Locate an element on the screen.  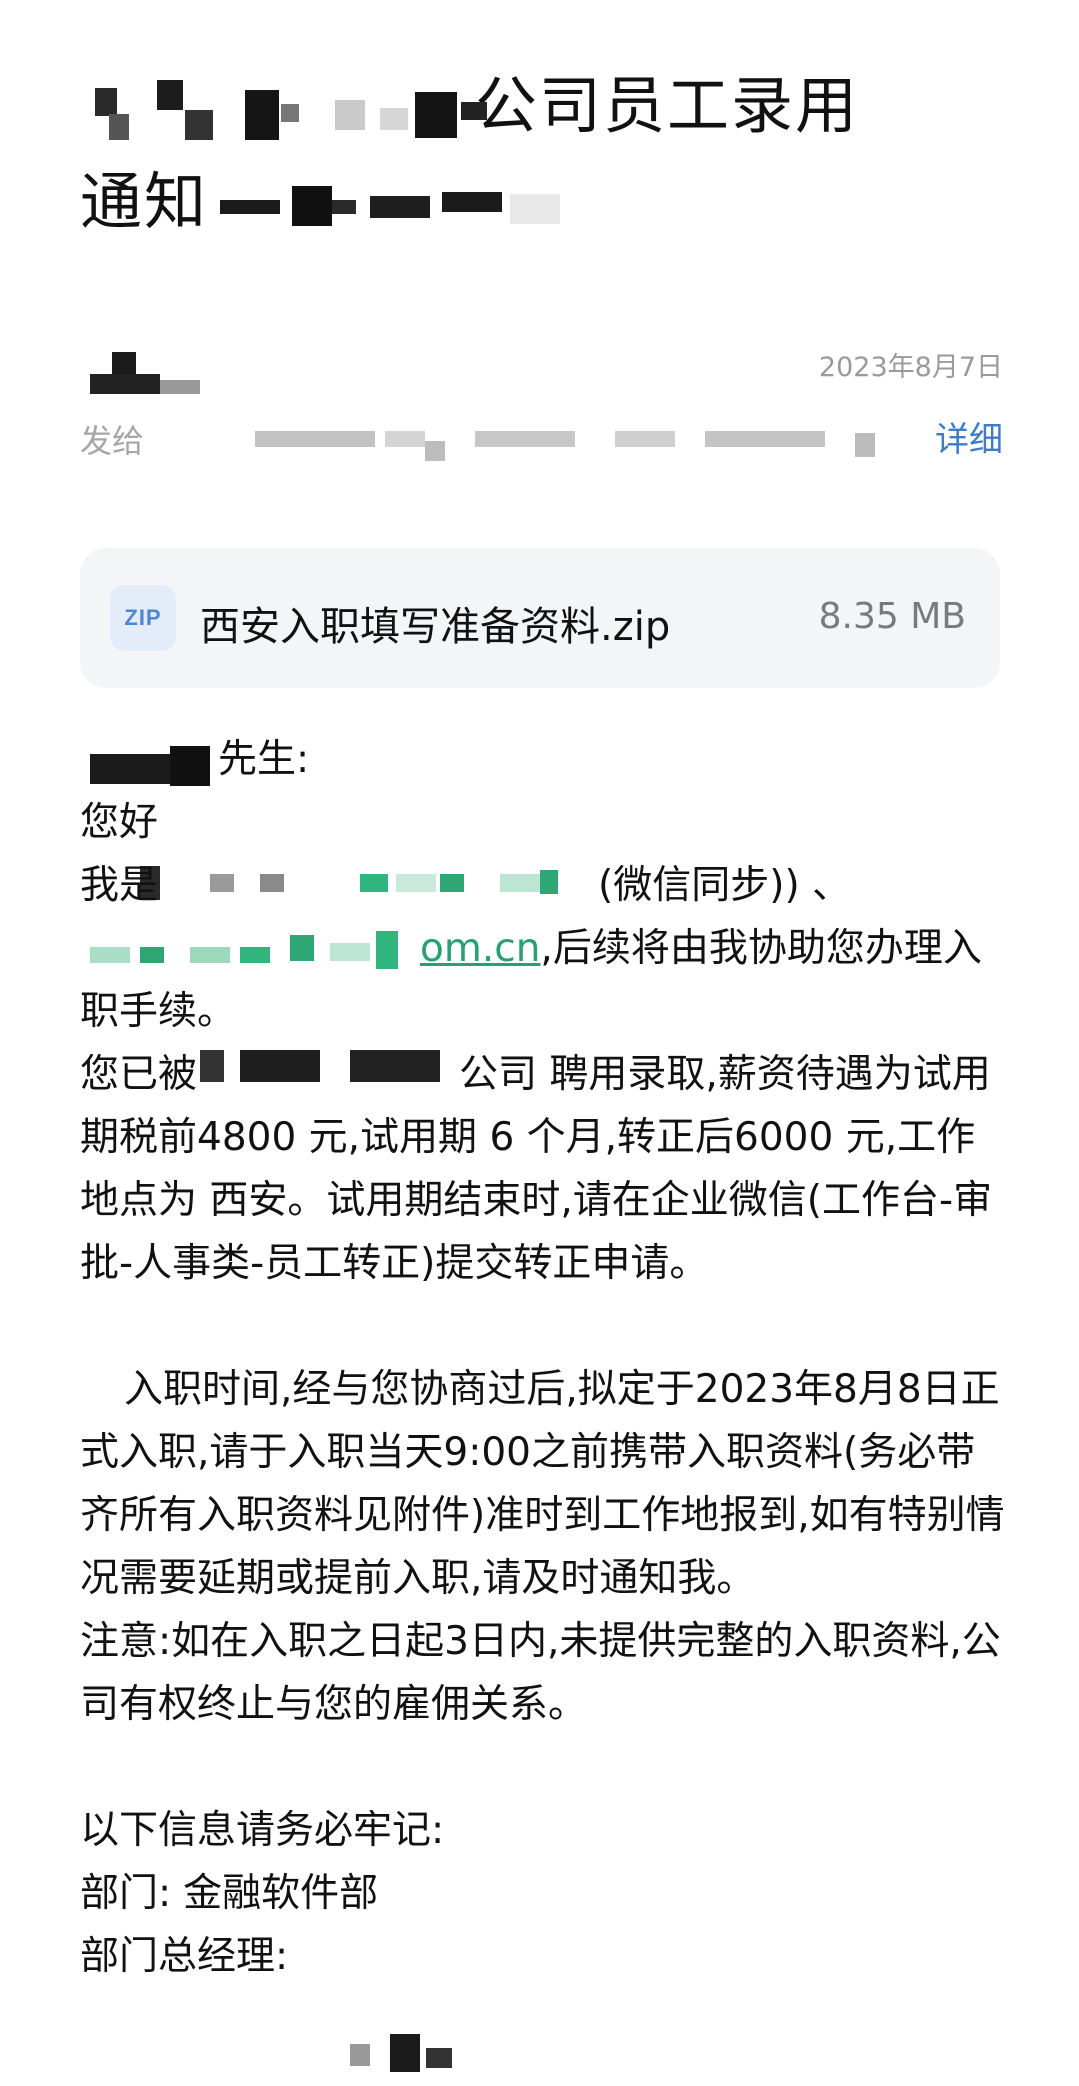
hello-line: 您好 is located at coordinates (119, 822).